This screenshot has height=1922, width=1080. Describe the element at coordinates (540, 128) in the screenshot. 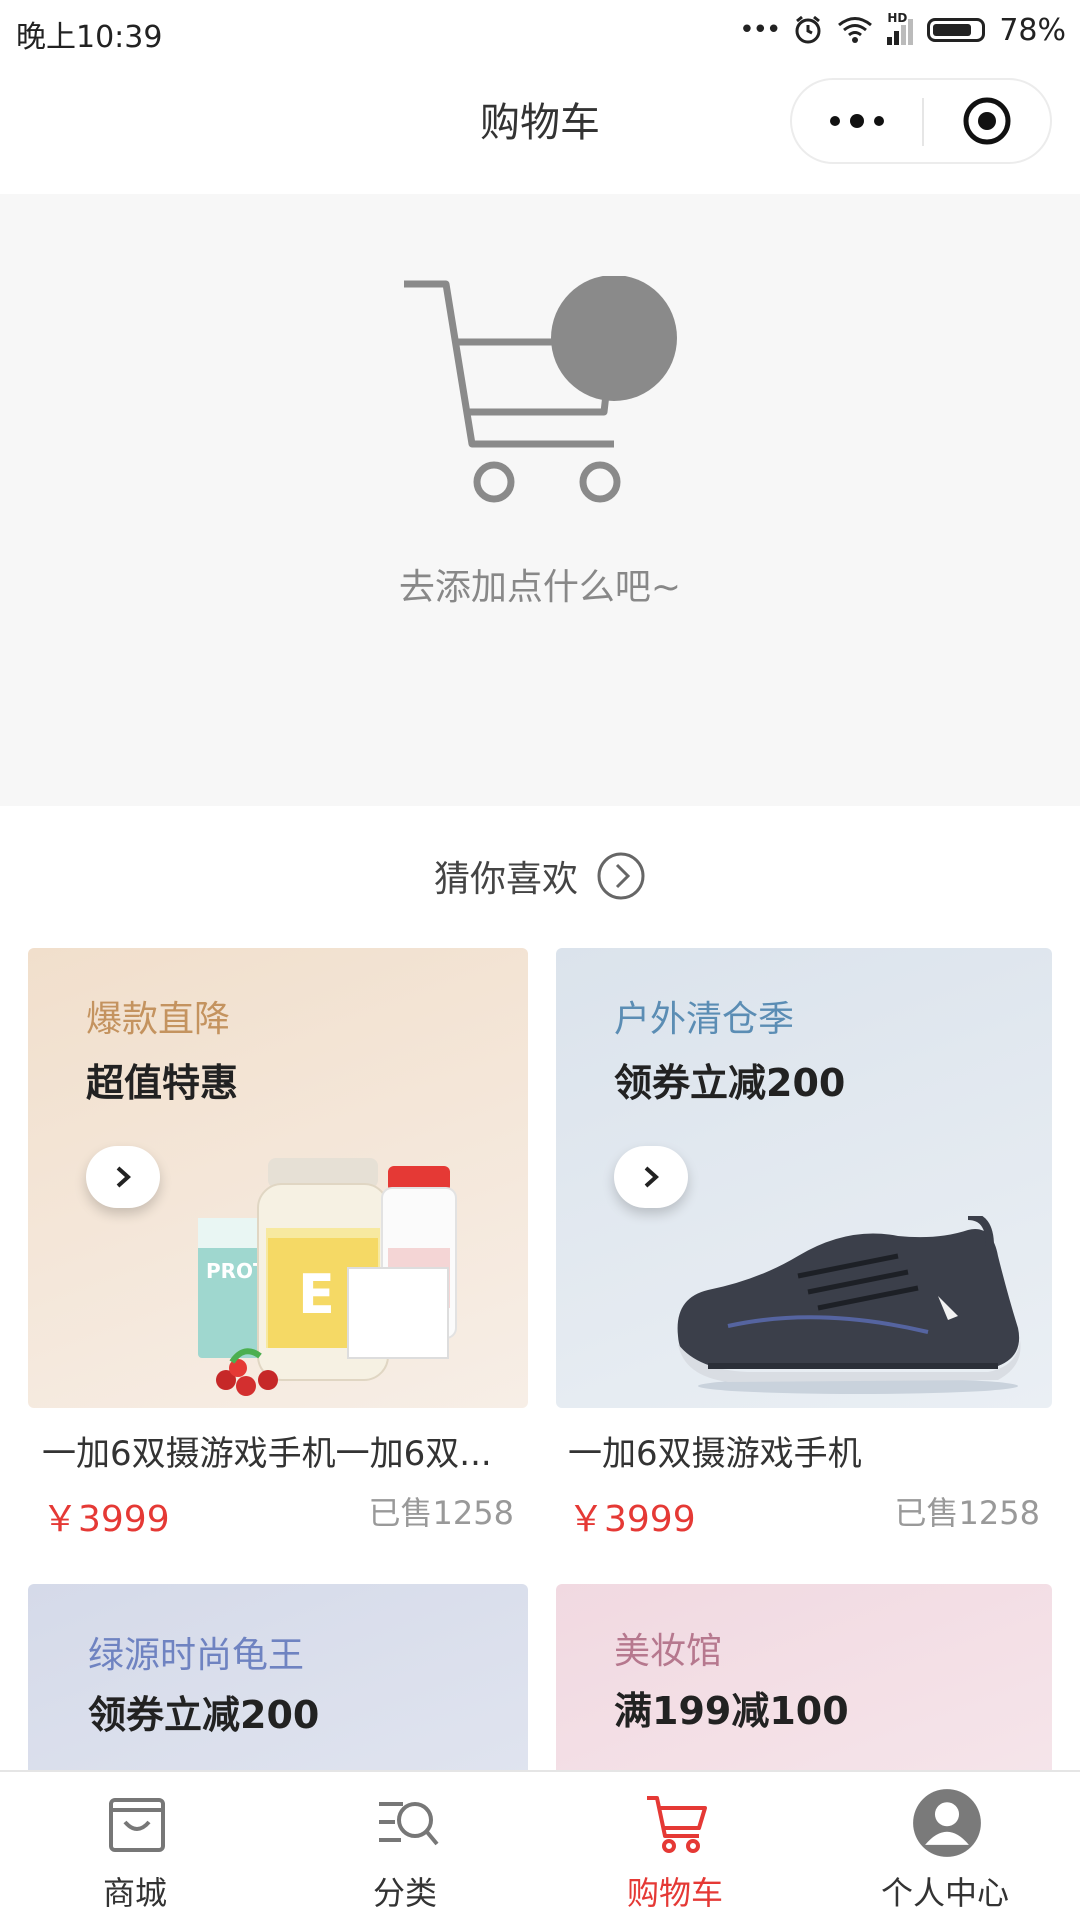

I see `nav-bar: 购物车` at that location.